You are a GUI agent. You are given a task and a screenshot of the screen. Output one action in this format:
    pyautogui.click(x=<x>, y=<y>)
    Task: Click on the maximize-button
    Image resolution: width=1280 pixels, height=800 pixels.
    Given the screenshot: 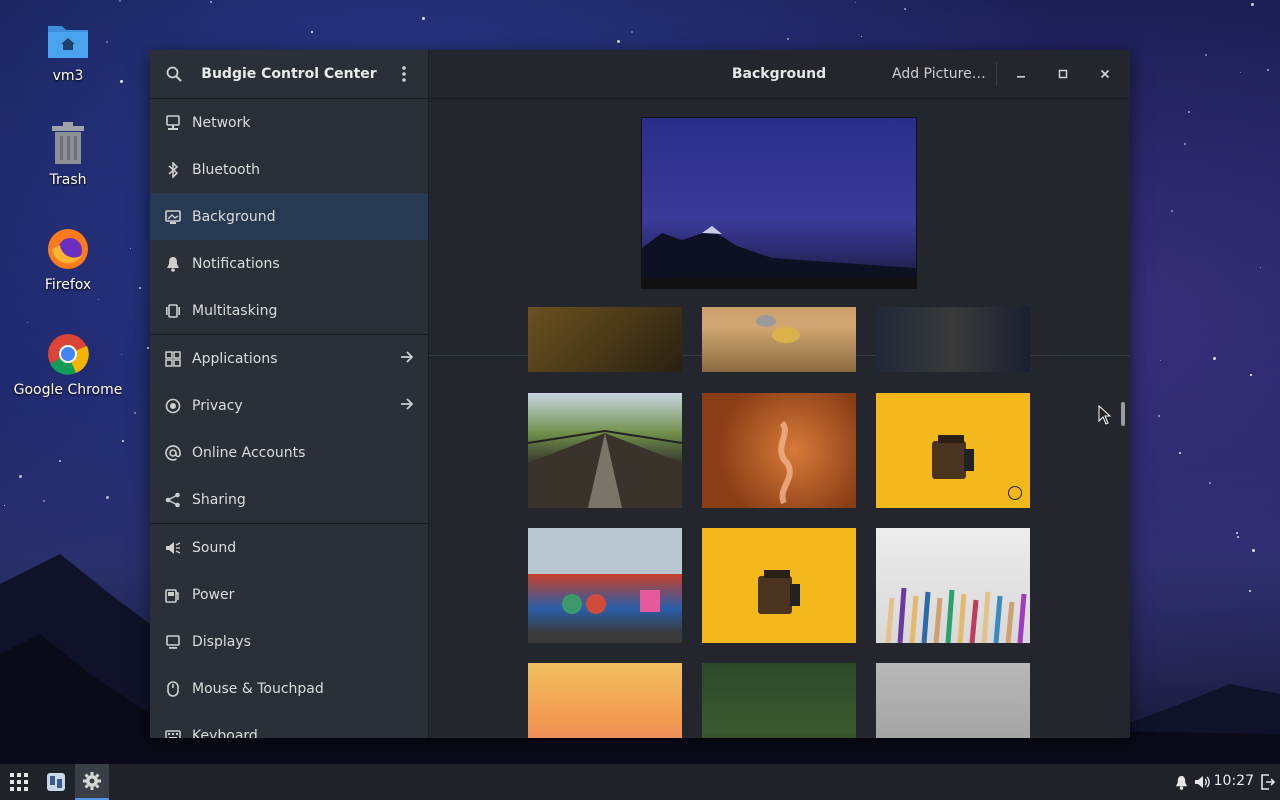 What is the action you would take?
    pyautogui.click(x=1063, y=74)
    